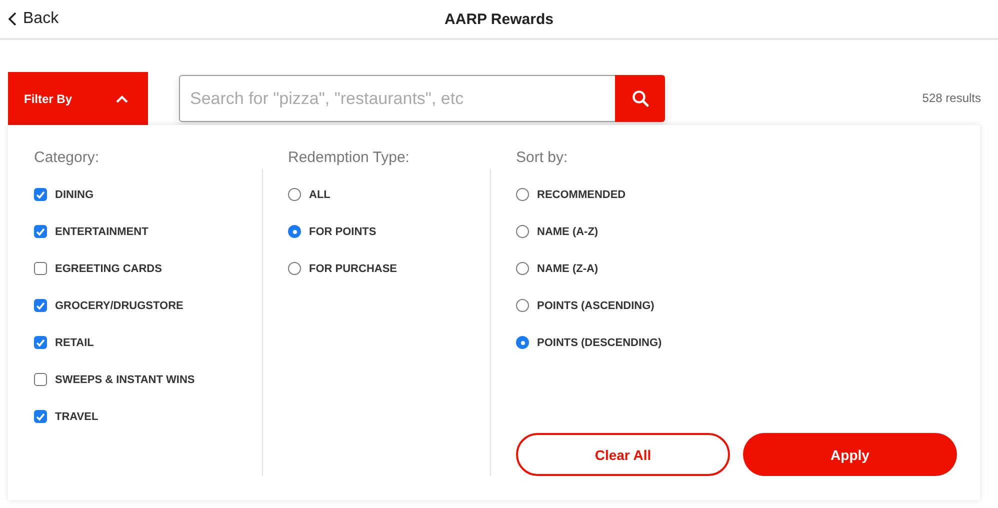 The width and height of the screenshot is (998, 508). I want to click on checkbox-option: TRAVEL, so click(148, 416).